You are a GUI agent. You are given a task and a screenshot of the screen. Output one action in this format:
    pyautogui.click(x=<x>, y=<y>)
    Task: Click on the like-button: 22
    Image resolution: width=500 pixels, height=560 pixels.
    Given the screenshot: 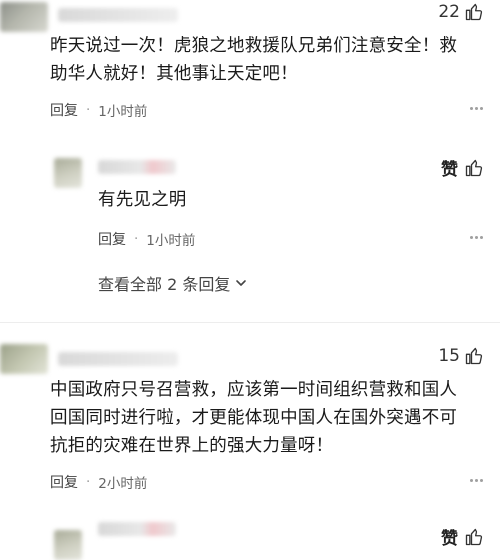 What is the action you would take?
    pyautogui.click(x=461, y=12)
    